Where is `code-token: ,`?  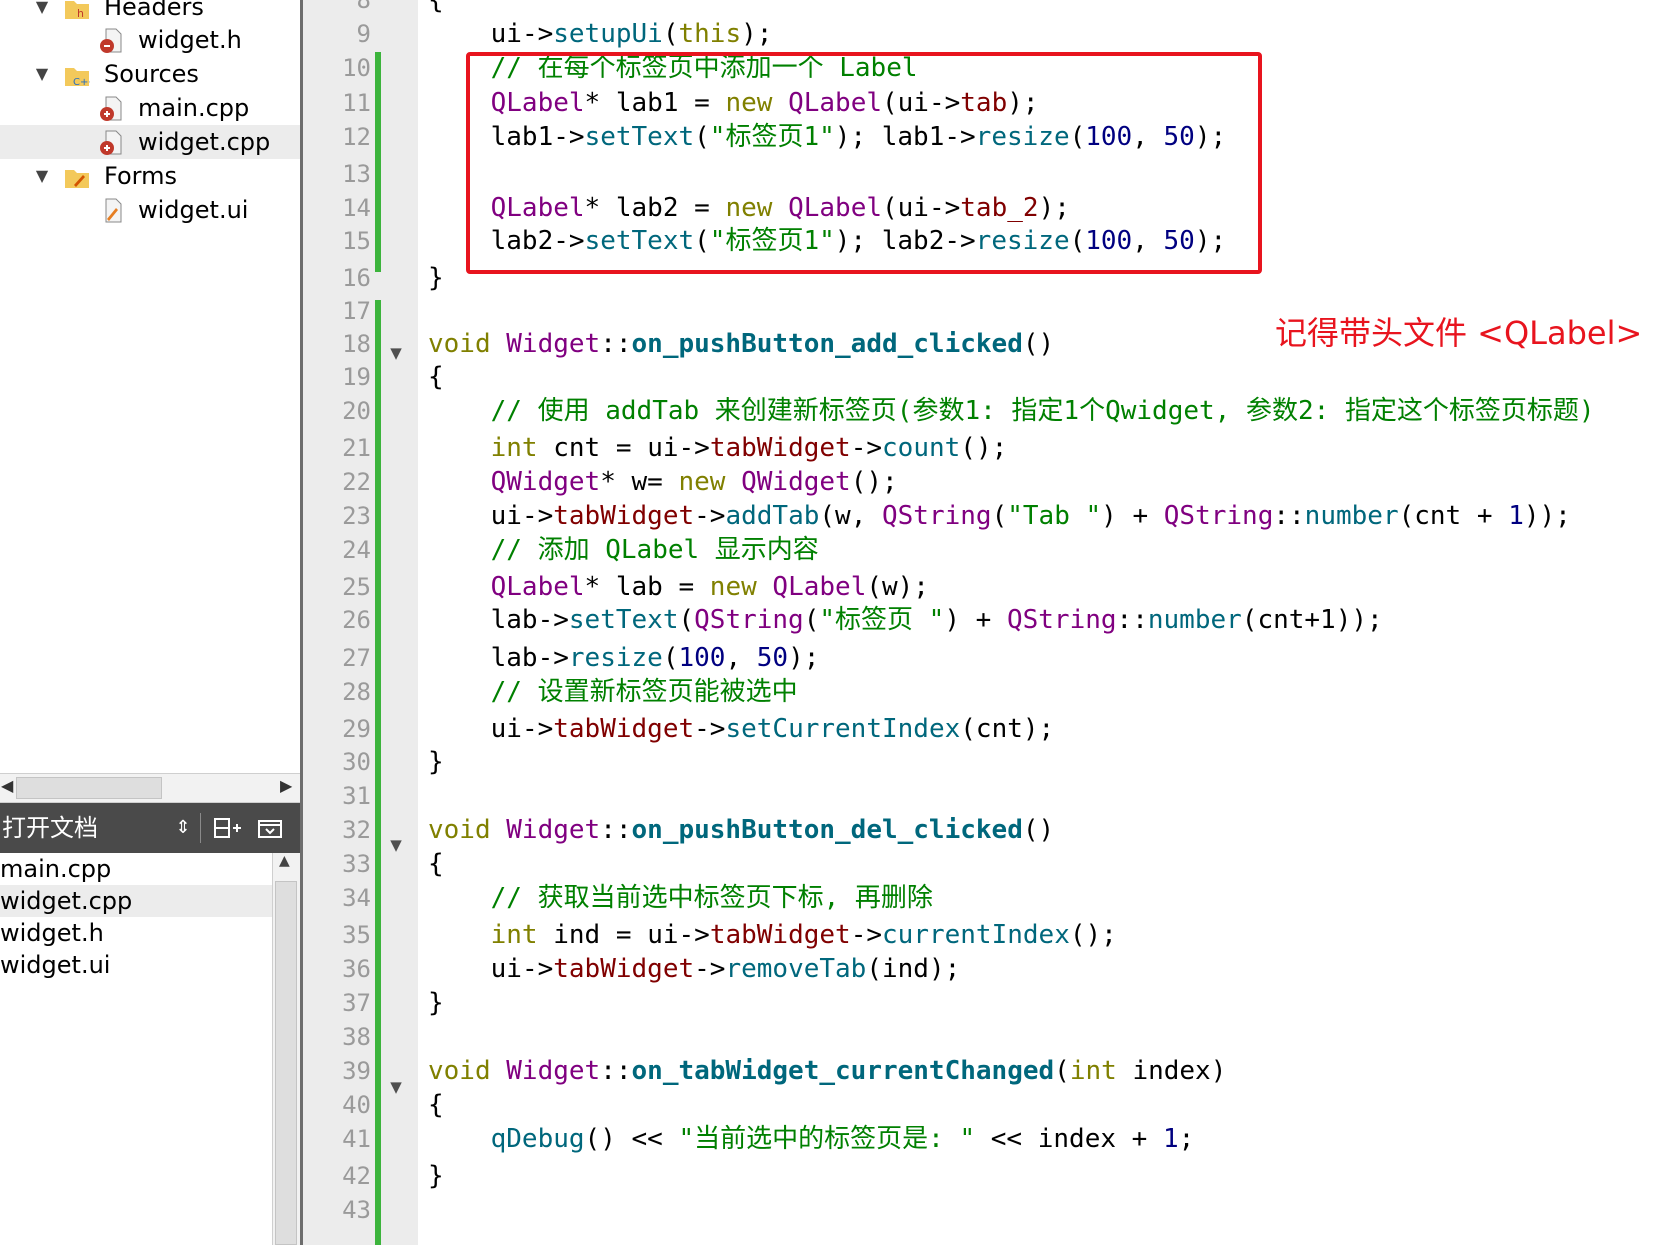 code-token: , is located at coordinates (866, 516).